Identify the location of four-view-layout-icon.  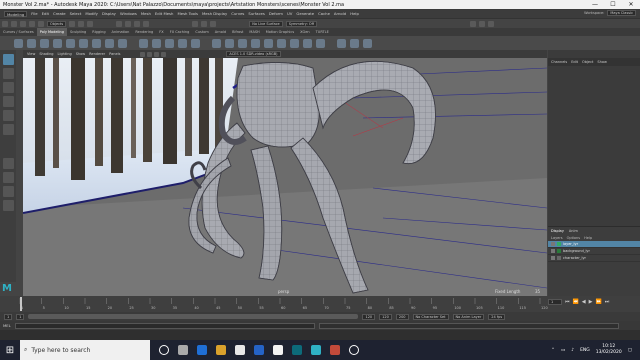
(8, 177).